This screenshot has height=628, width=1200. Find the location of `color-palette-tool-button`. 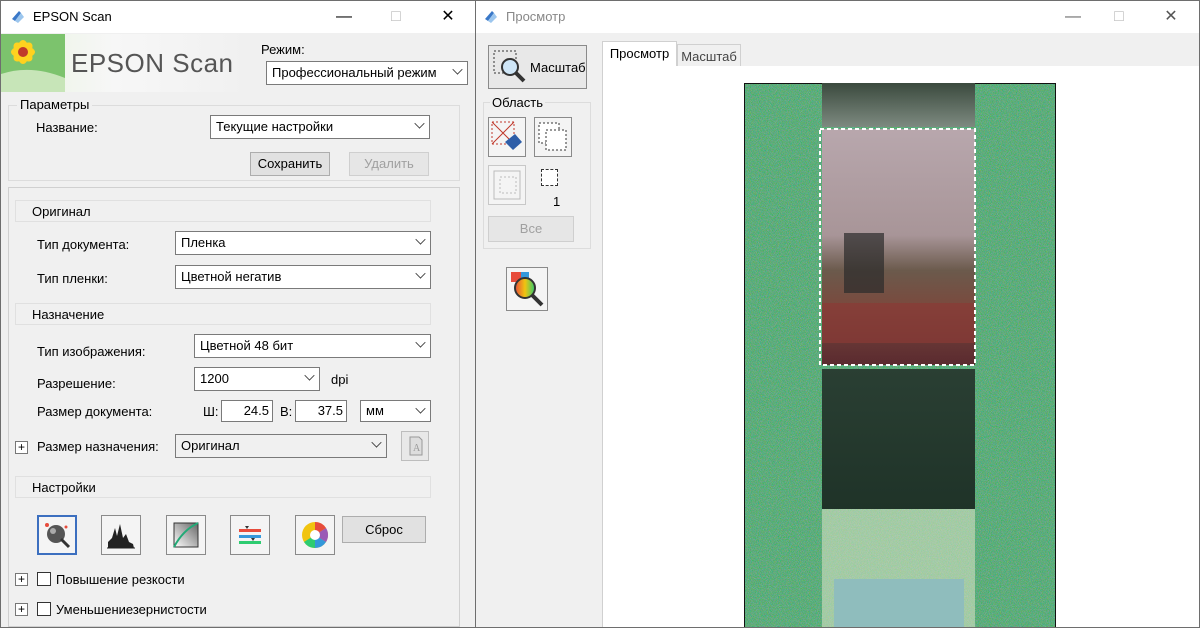

color-palette-tool-button is located at coordinates (315, 535).